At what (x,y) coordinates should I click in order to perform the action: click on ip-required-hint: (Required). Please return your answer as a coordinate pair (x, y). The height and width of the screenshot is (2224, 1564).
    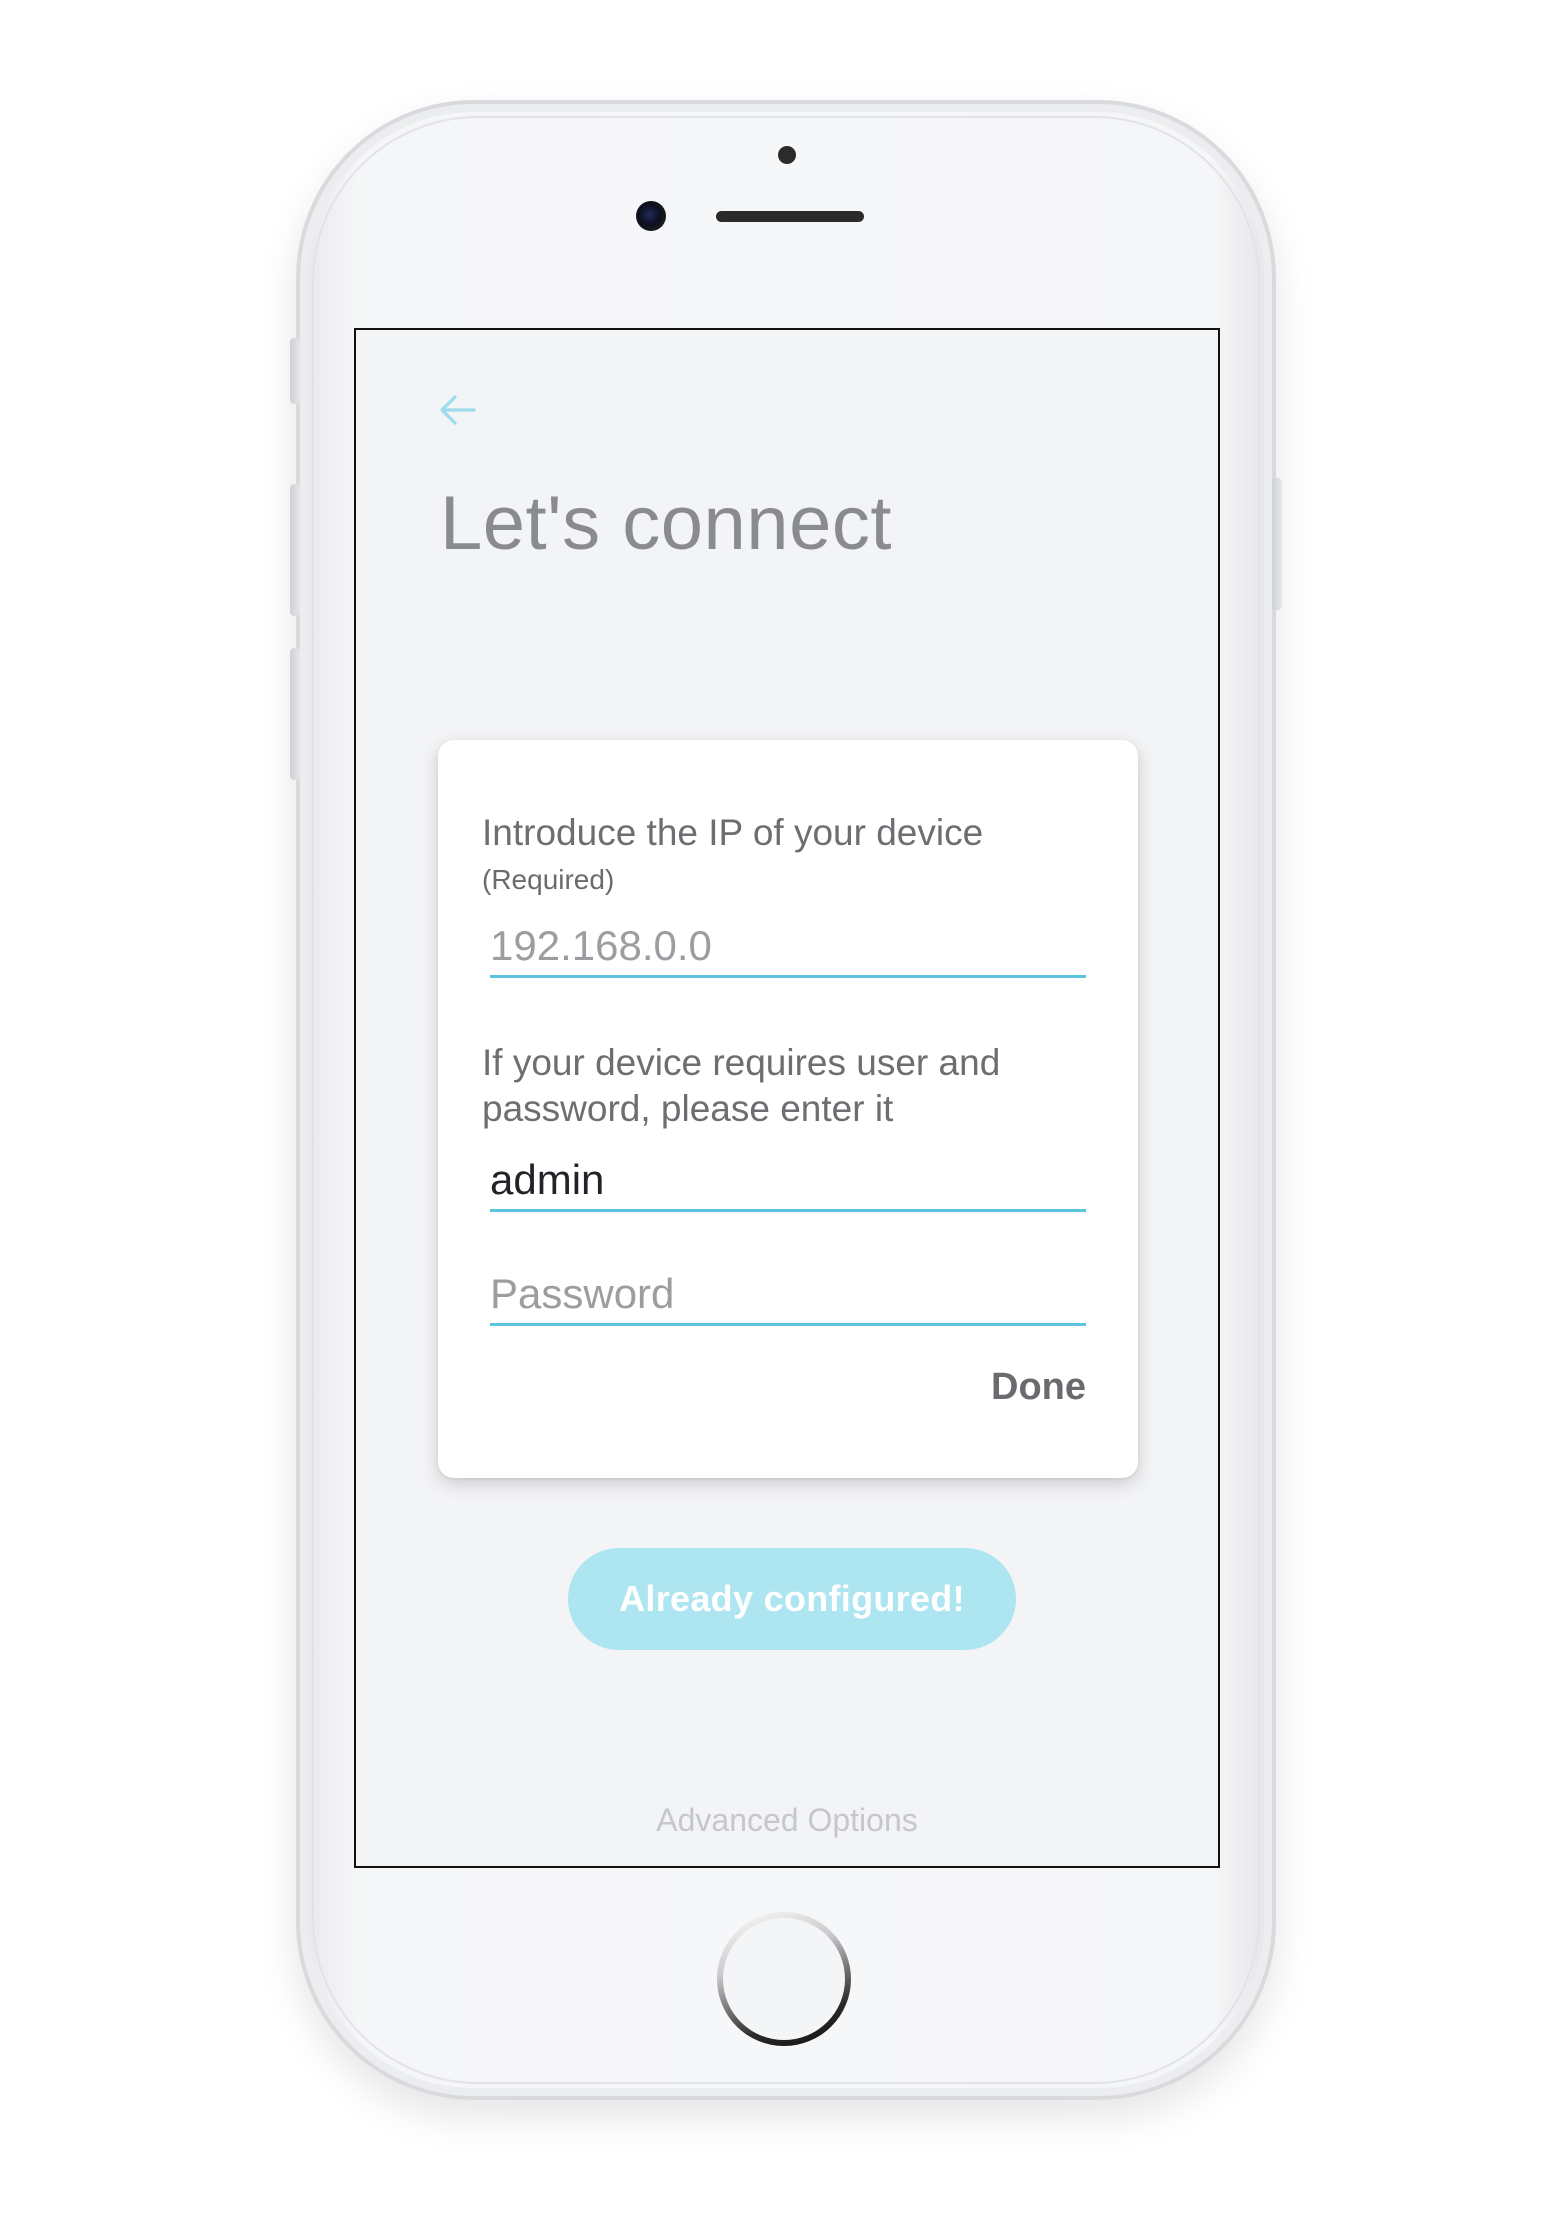
    Looking at the image, I should click on (548, 879).